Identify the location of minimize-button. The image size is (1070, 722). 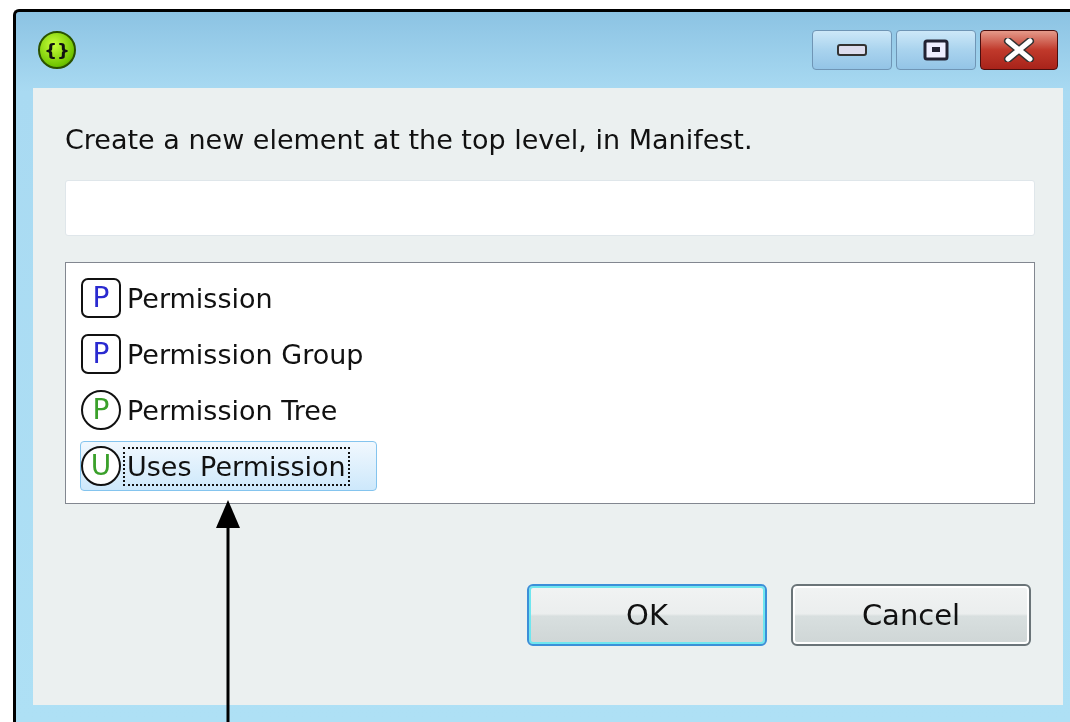
(852, 50).